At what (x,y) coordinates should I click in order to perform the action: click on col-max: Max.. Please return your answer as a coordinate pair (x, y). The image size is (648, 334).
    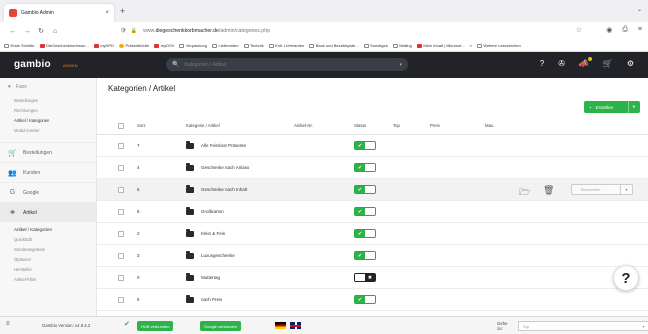
    Looking at the image, I should click on (489, 125).